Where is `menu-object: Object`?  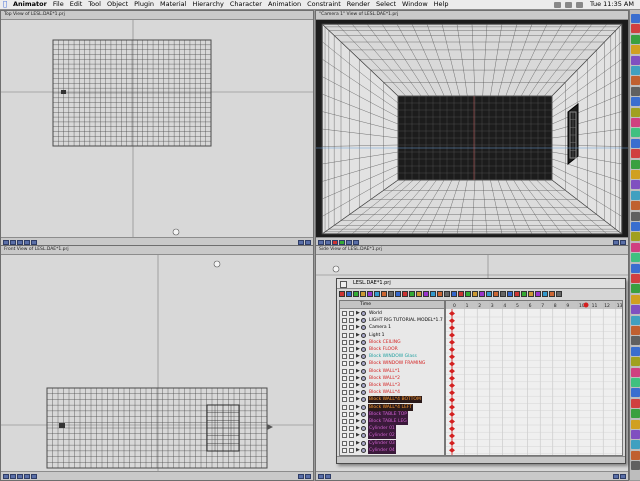
menu-object: Object is located at coordinates (117, 4).